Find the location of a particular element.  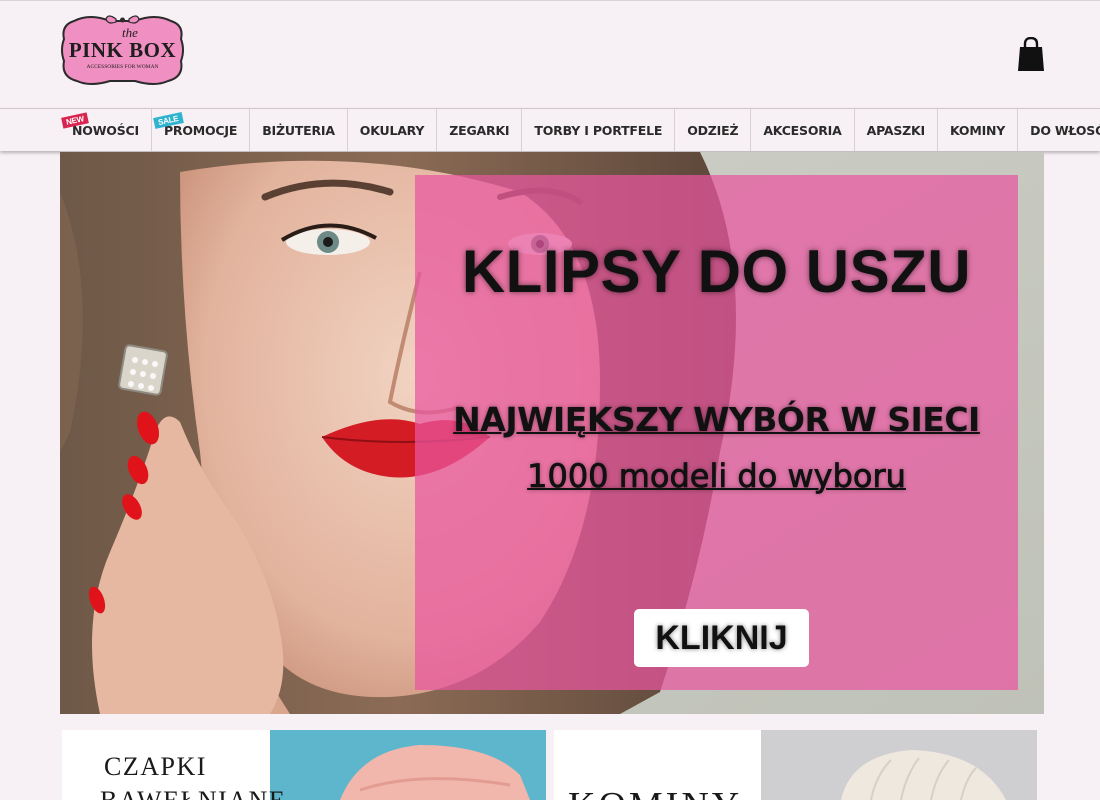

tile-title-line-1: CZAPKI is located at coordinates (155, 766).